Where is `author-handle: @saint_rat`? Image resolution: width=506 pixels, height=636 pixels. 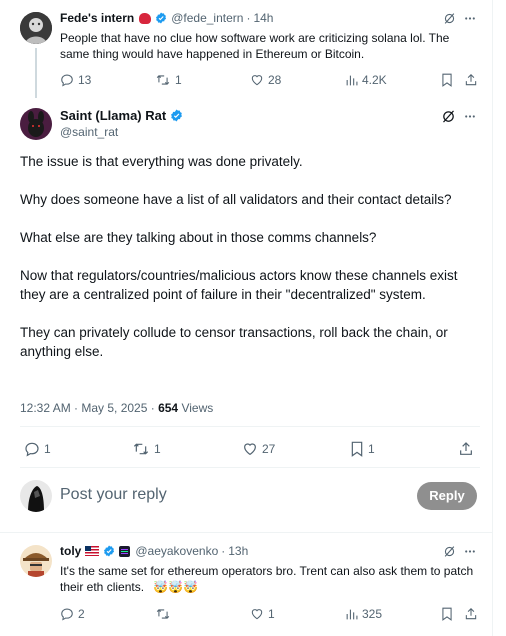 author-handle: @saint_rat is located at coordinates (89, 132).